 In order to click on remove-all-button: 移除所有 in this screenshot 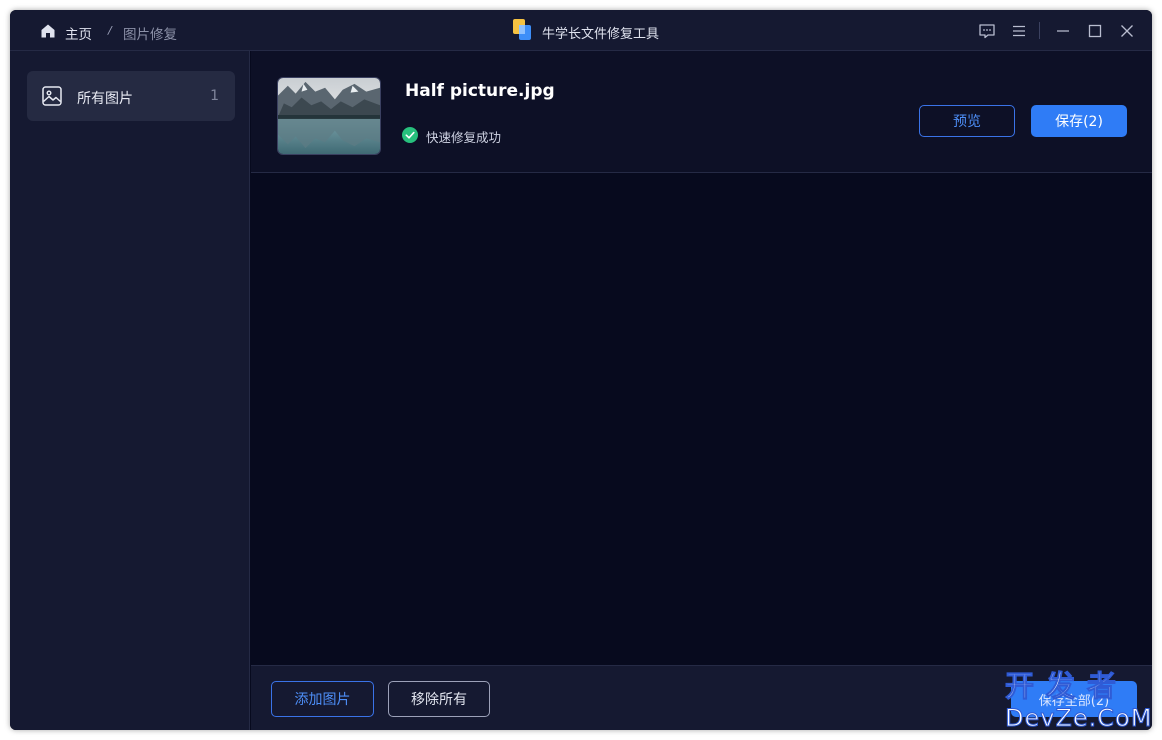, I will do `click(439, 699)`.